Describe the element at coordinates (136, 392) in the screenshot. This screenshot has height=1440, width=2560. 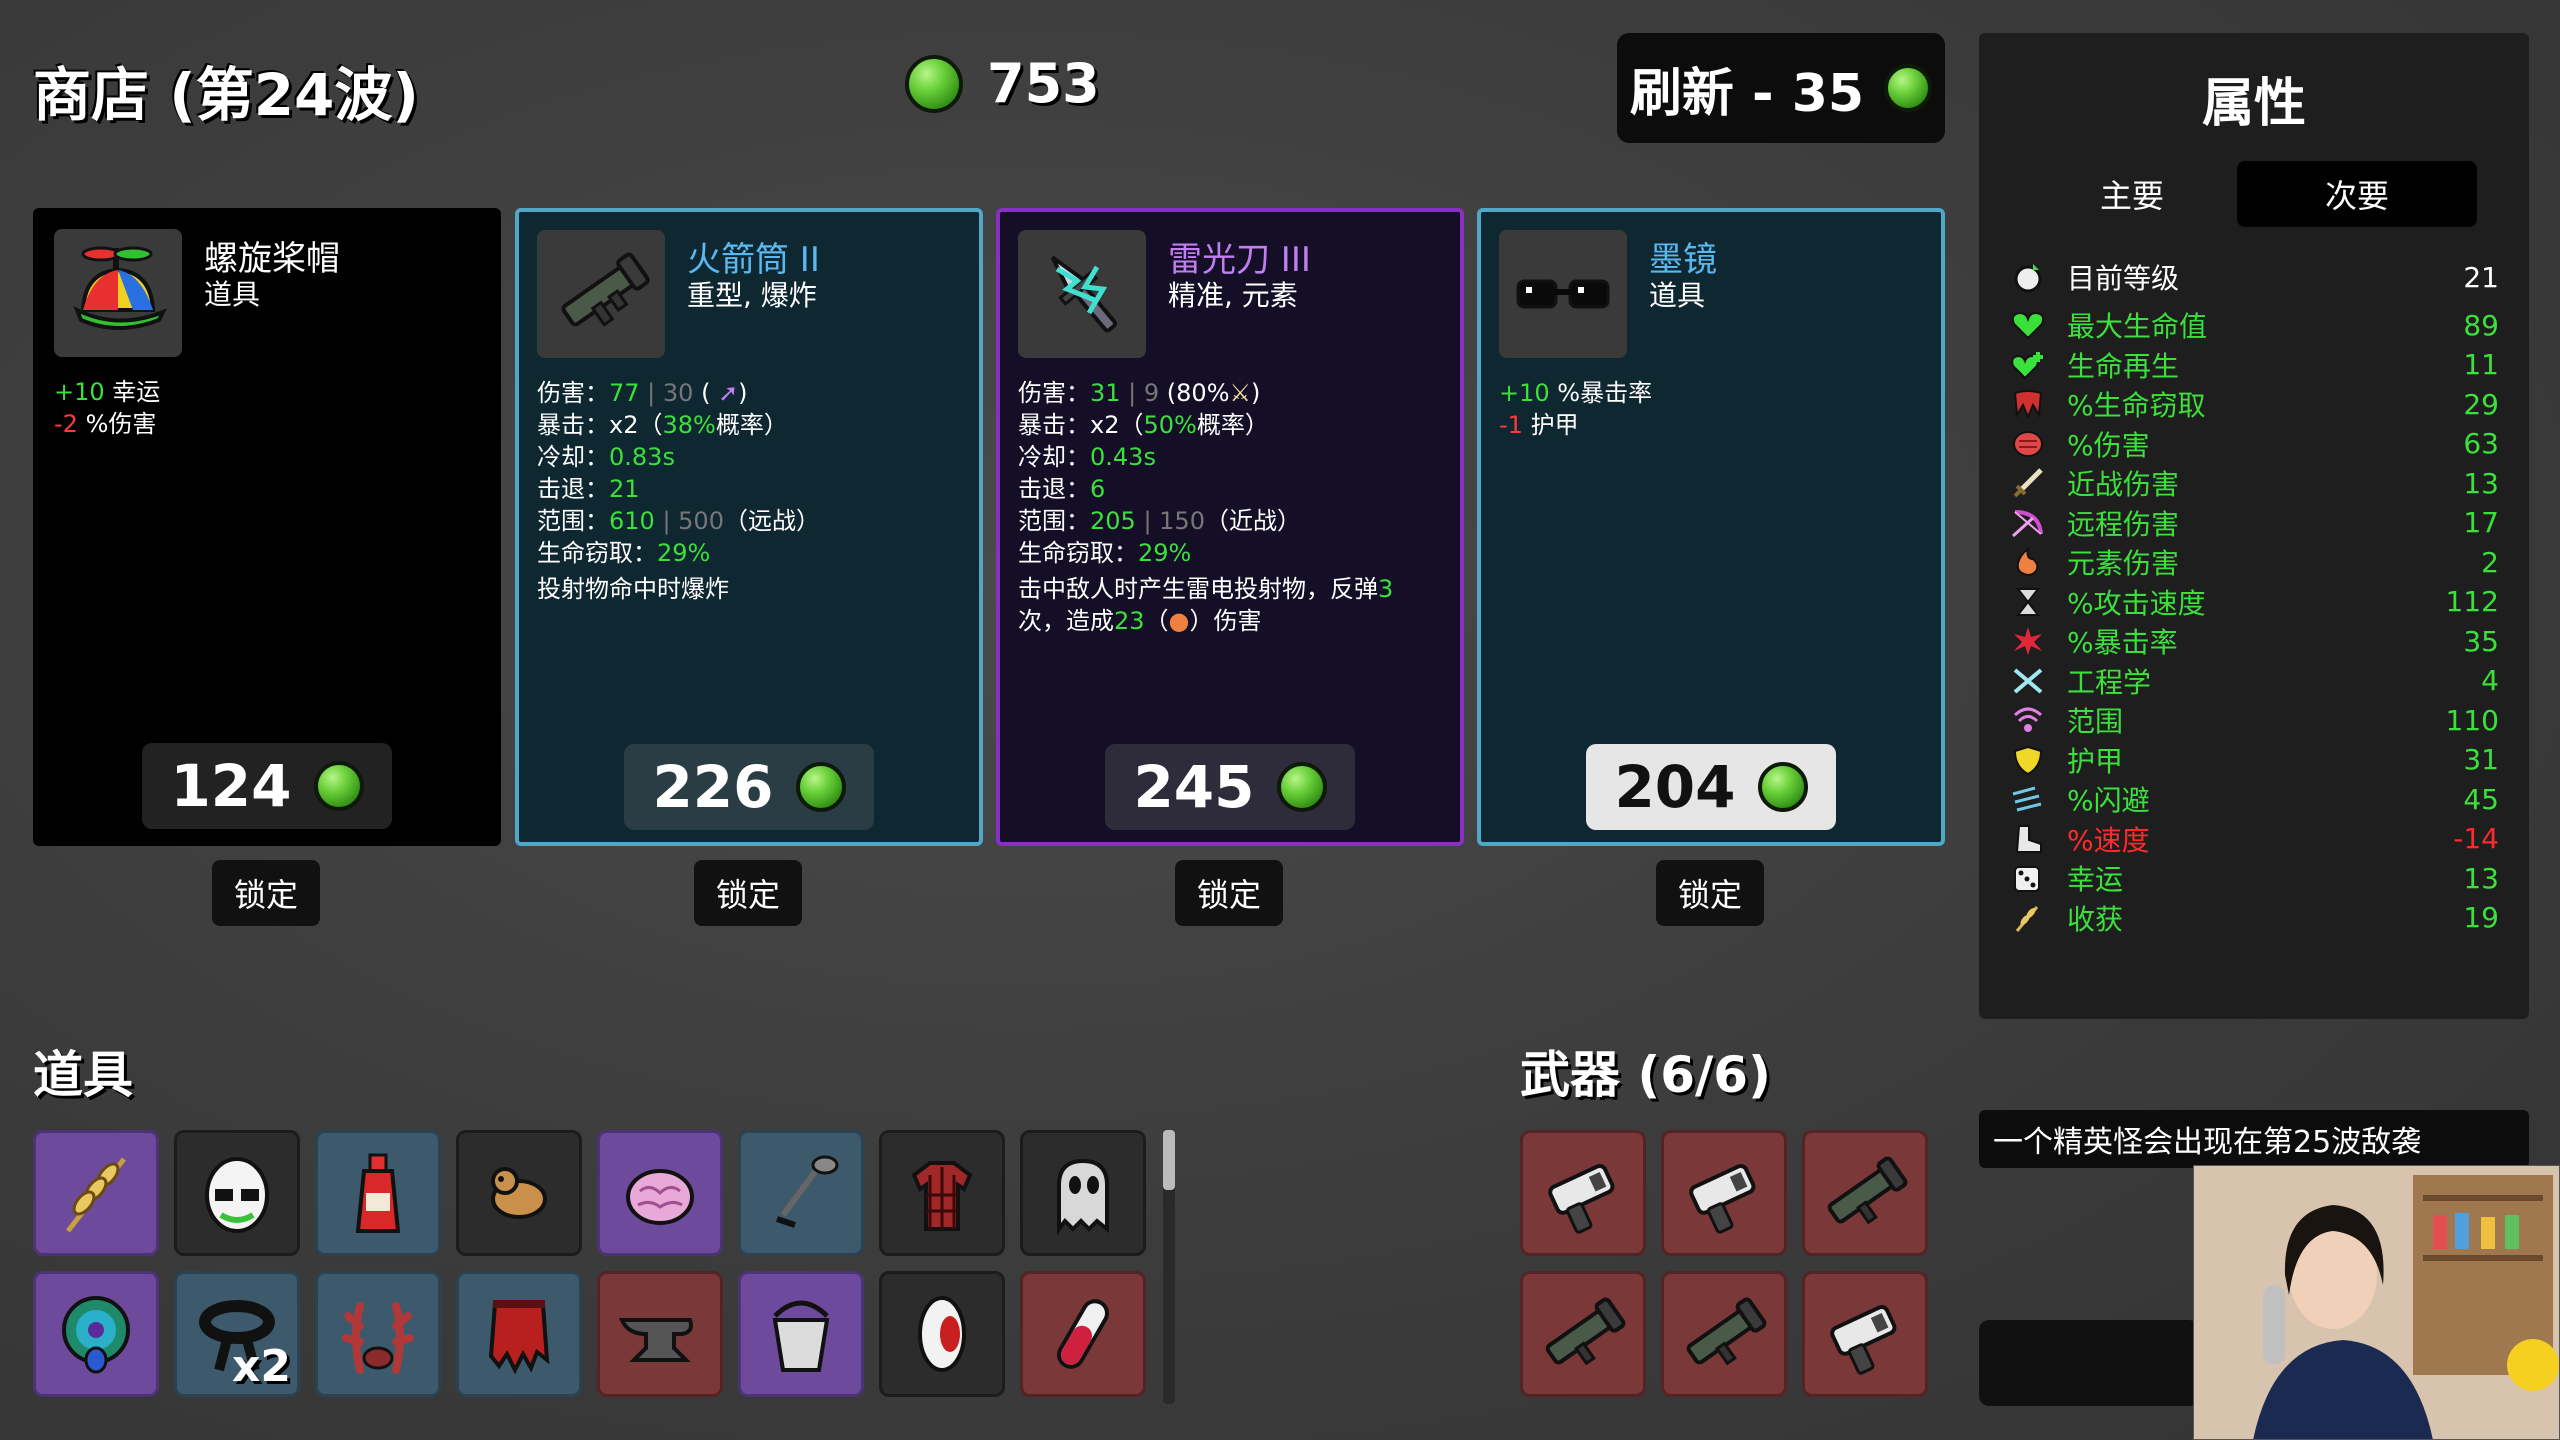
I see `stat-label: 幸运` at that location.